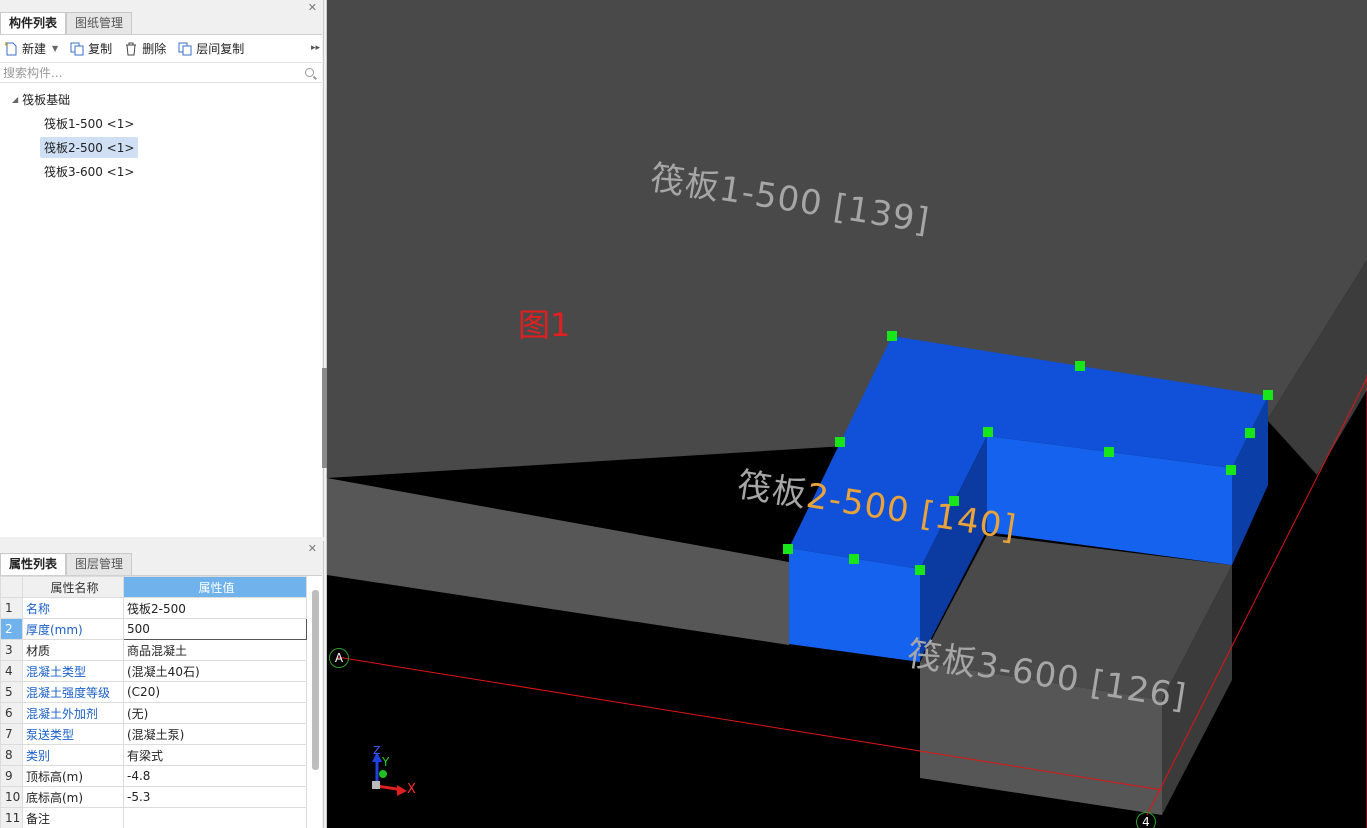  Describe the element at coordinates (215, 713) in the screenshot. I see `property-value: (无)` at that location.